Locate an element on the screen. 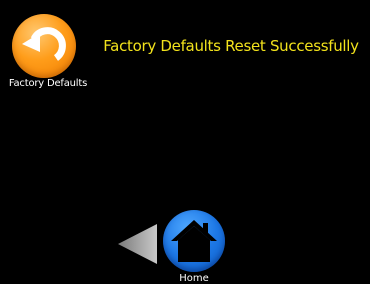 The height and width of the screenshot is (284, 370). home-label: Home is located at coordinates (194, 278).